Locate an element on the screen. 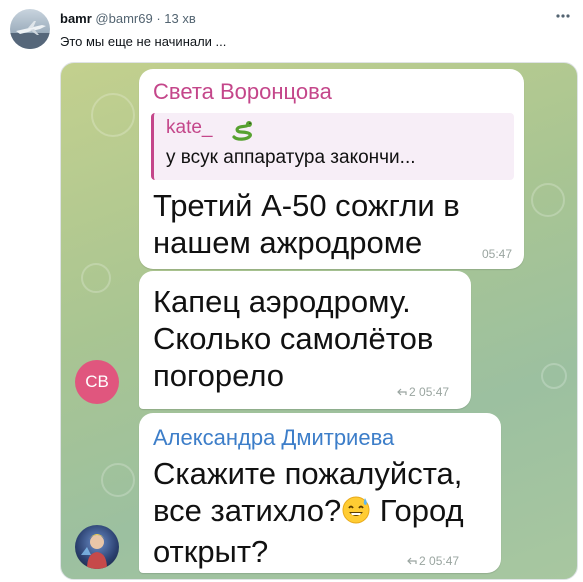 The width and height of the screenshot is (583, 582). timestamp: 13 хв is located at coordinates (179, 18).